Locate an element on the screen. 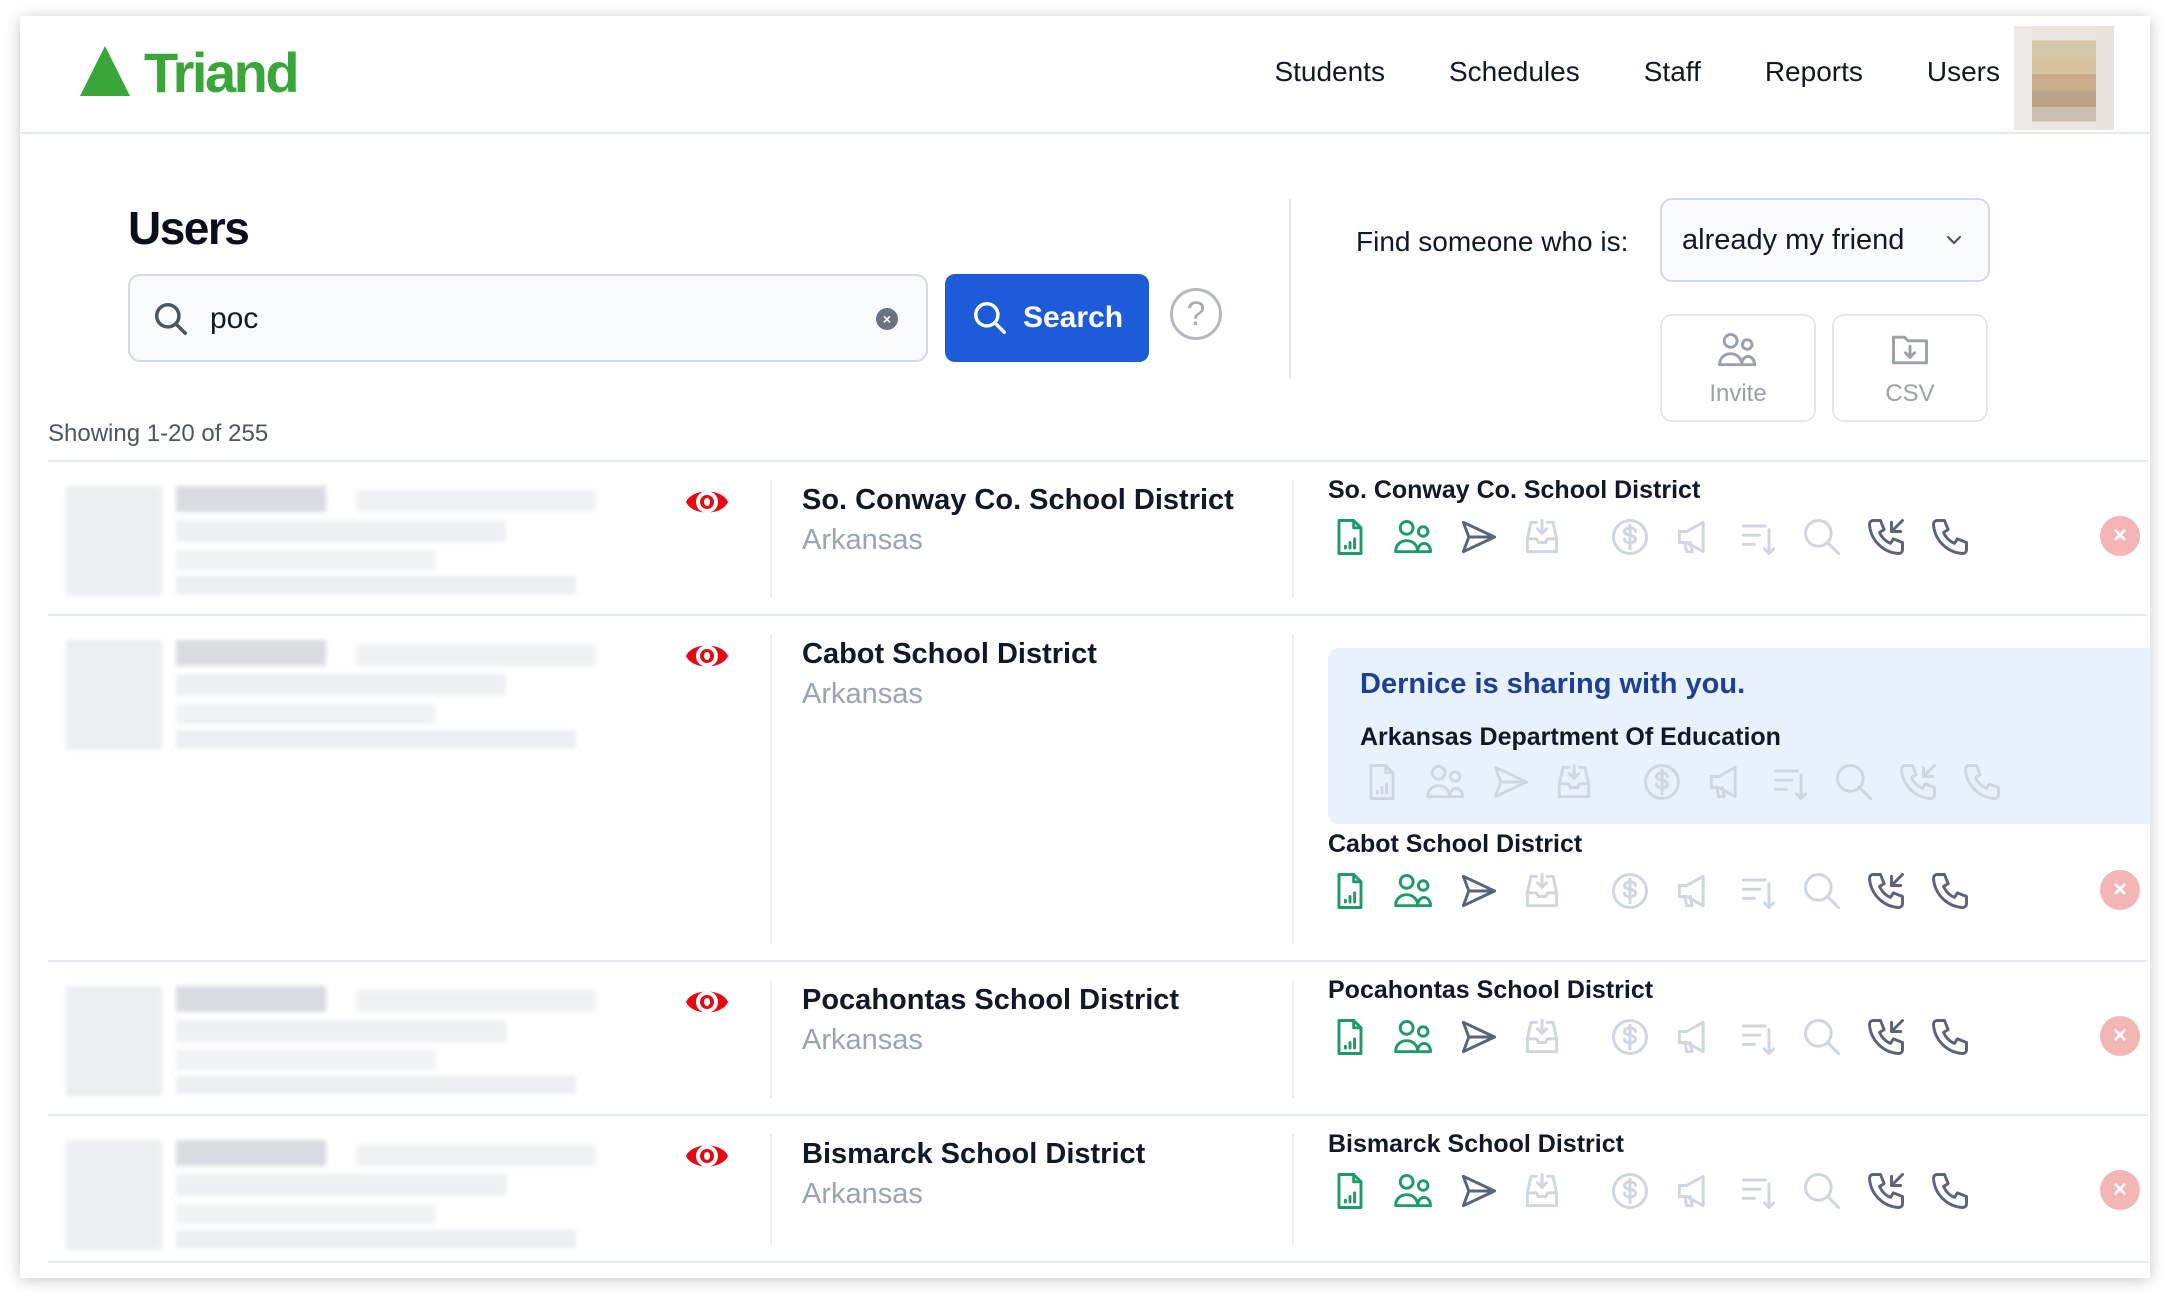 The width and height of the screenshot is (2168, 1300). csv-export-button: CSV is located at coordinates (1910, 368).